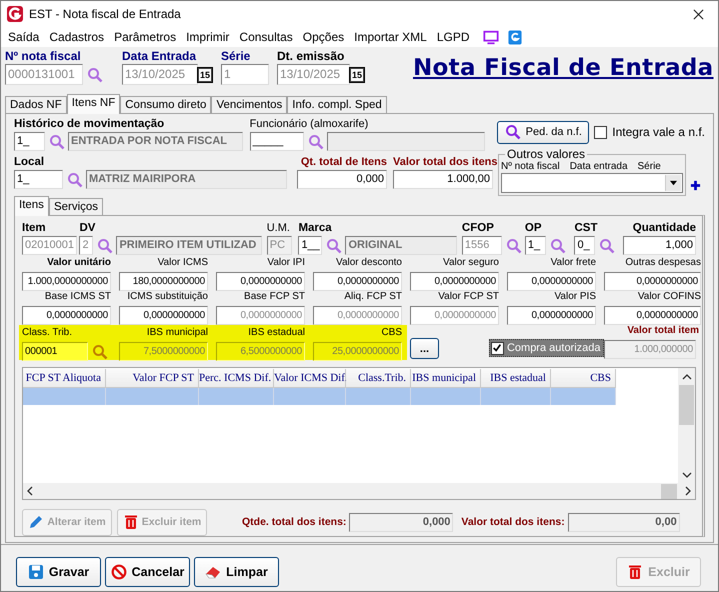 This screenshot has height=592, width=719. Describe the element at coordinates (378, 378) in the screenshot. I see `column-header: Class.Trib.` at that location.